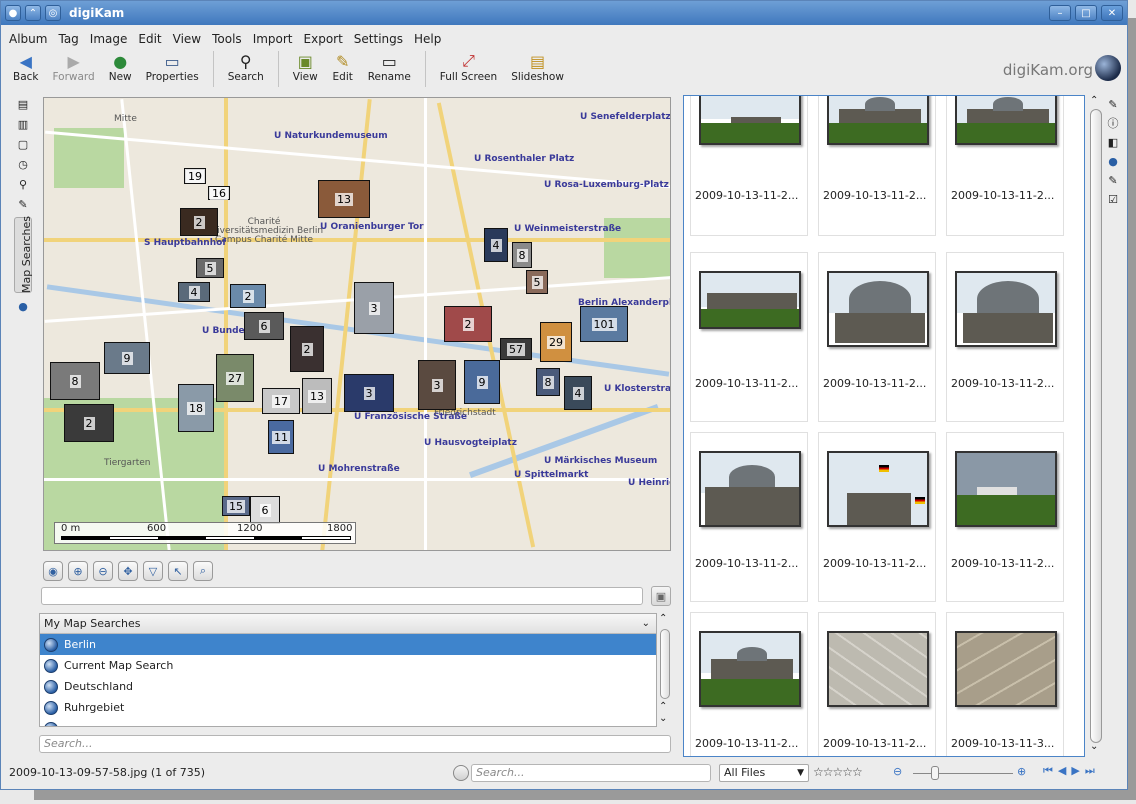 The width and height of the screenshot is (1136, 804). What do you see at coordinates (348, 624) in the screenshot?
I see `list-header: My Map Searches ⌄` at bounding box center [348, 624].